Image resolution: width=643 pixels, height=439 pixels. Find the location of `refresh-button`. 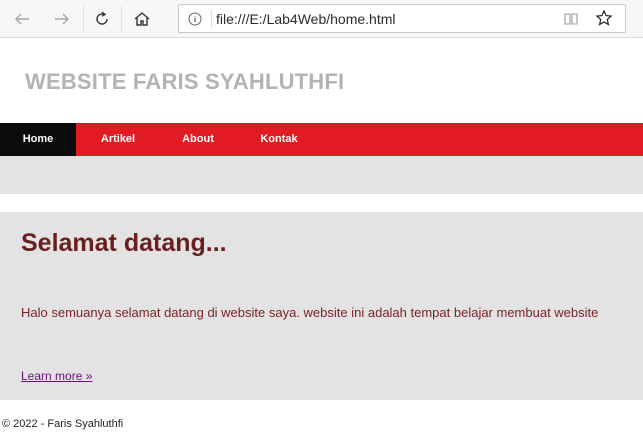

refresh-button is located at coordinates (102, 19).